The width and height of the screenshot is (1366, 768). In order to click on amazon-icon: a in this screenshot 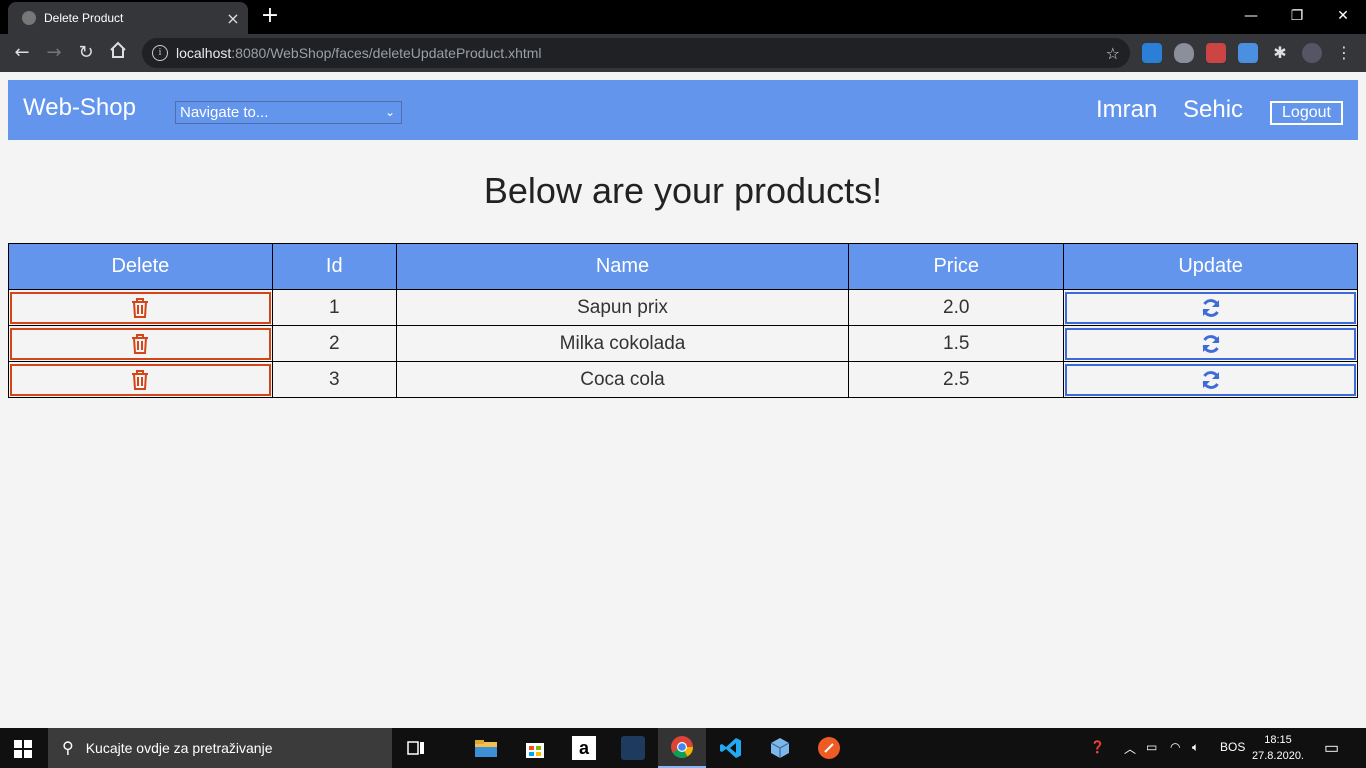, I will do `click(584, 748)`.